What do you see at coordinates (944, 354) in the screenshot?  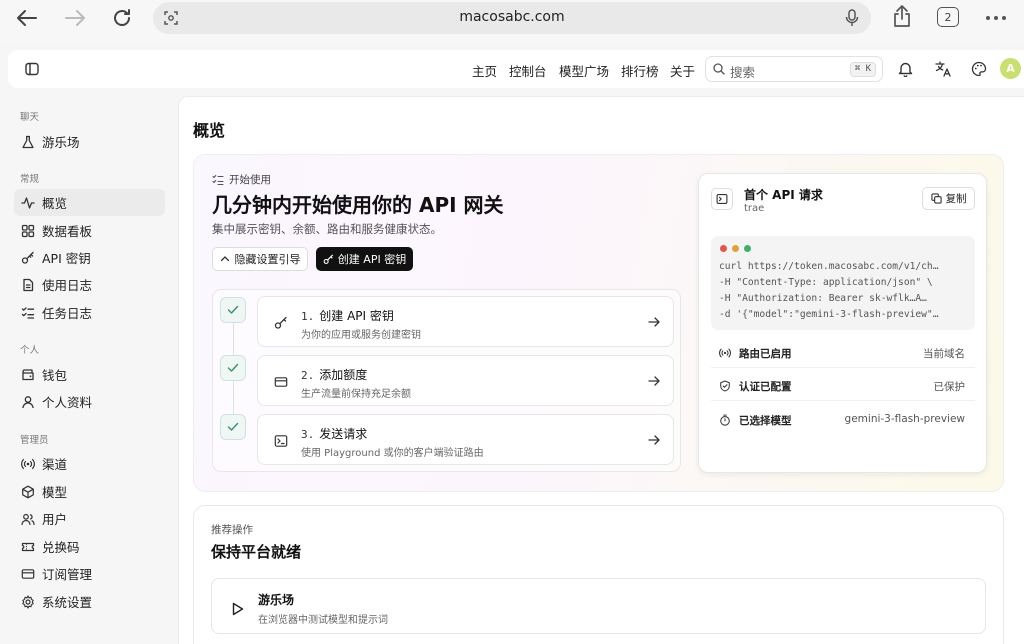 I see `info-value: 当前域名` at bounding box center [944, 354].